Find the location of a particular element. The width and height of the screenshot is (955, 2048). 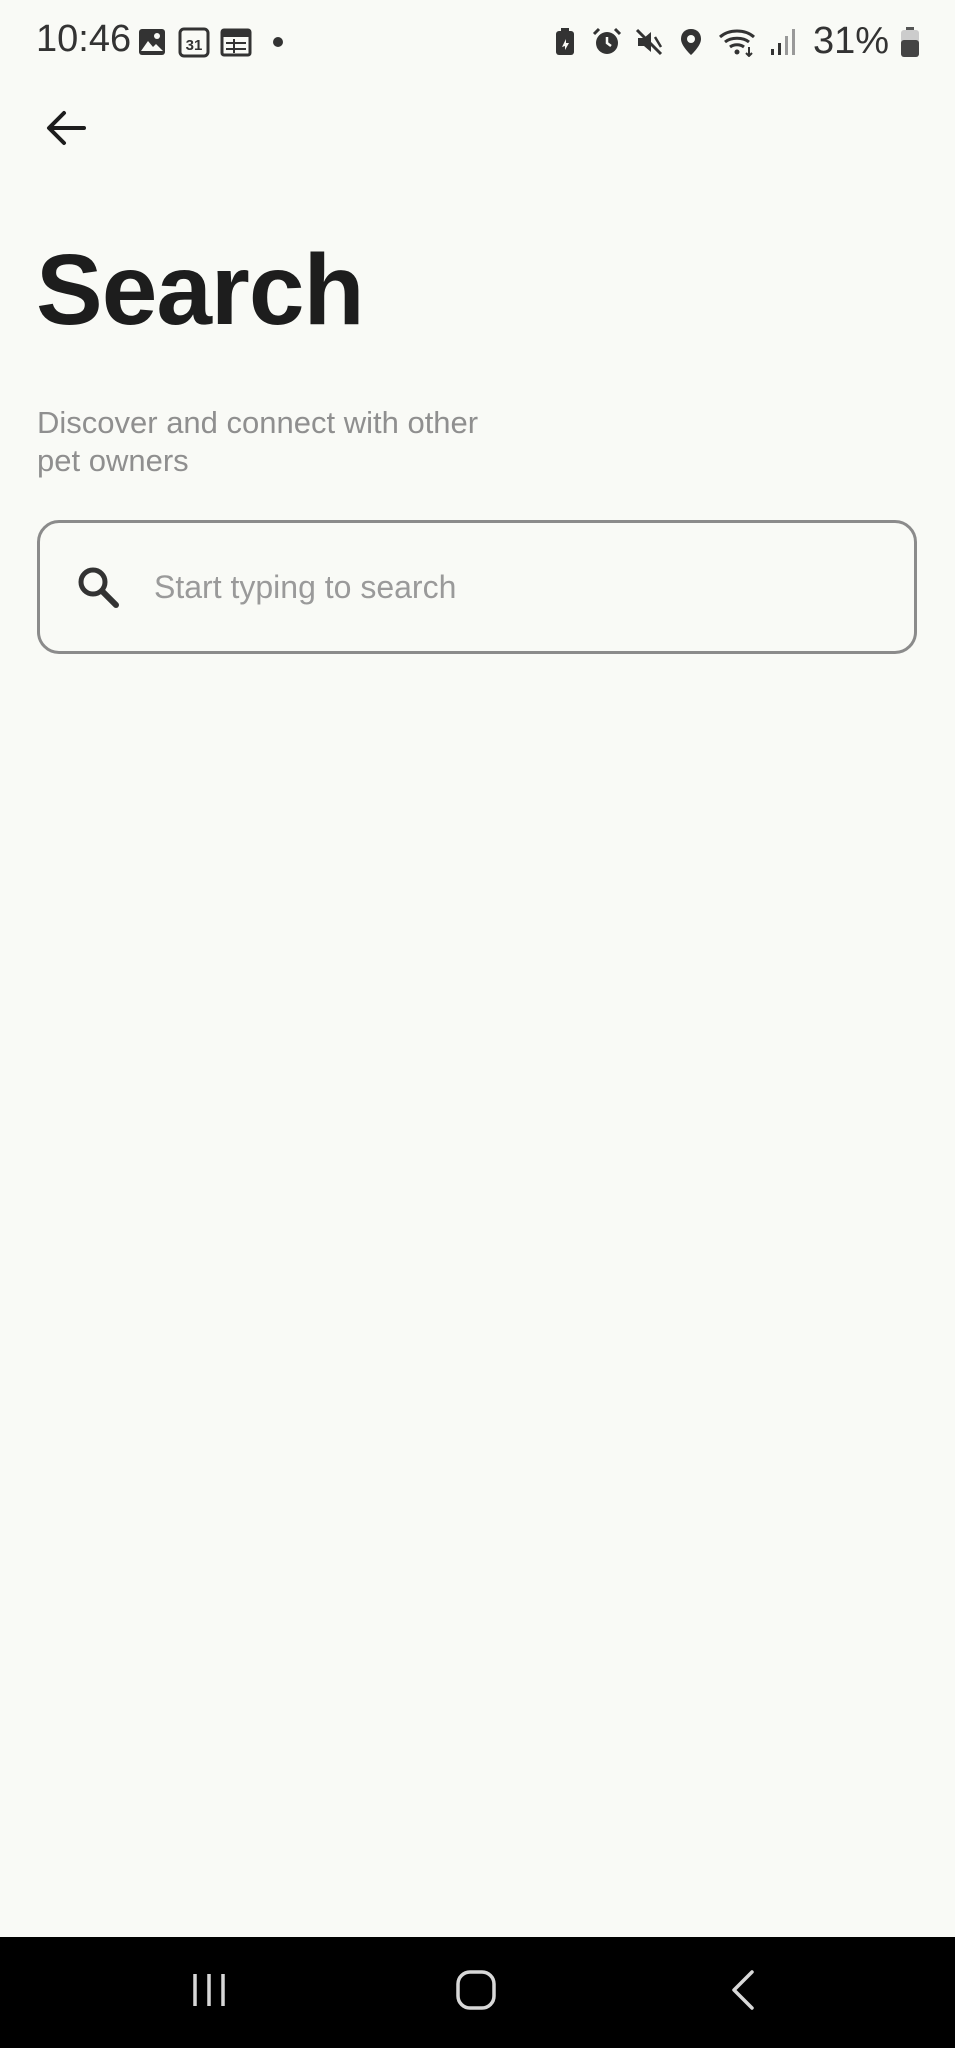

arrow-left-icon is located at coordinates (66, 130).